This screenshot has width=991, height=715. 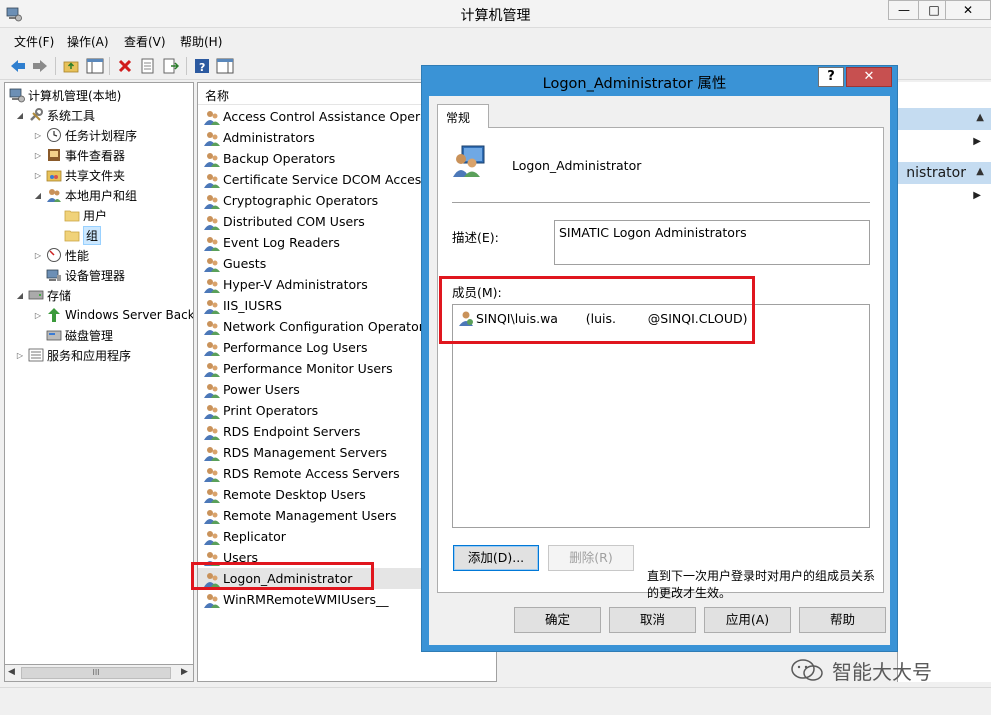 I want to click on list-item-label: Replicator, so click(x=254, y=536).